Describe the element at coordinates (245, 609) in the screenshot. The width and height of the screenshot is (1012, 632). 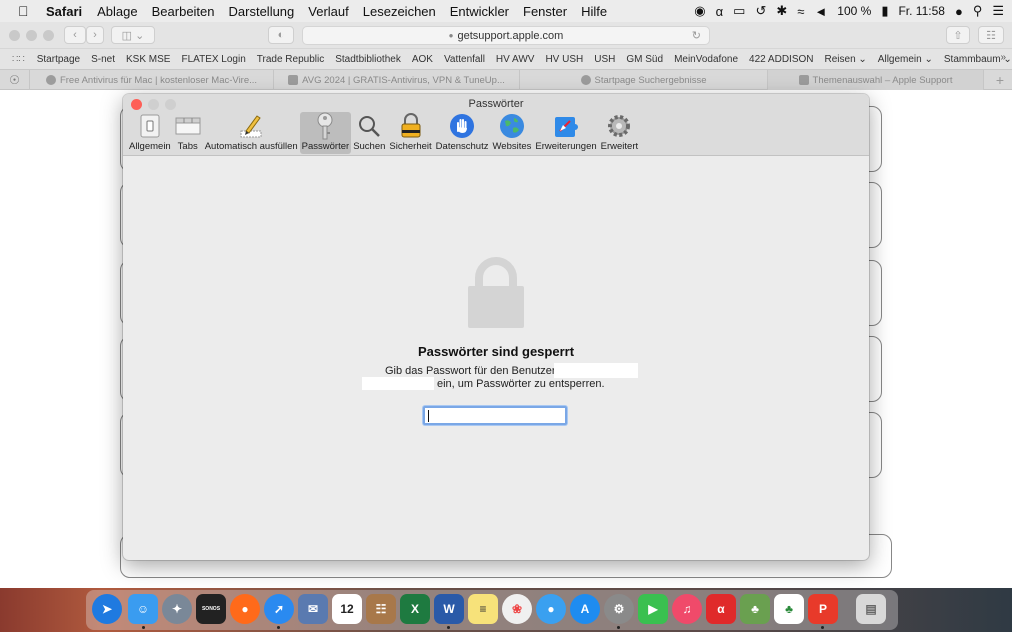
I see `firefox-icon: ●` at that location.